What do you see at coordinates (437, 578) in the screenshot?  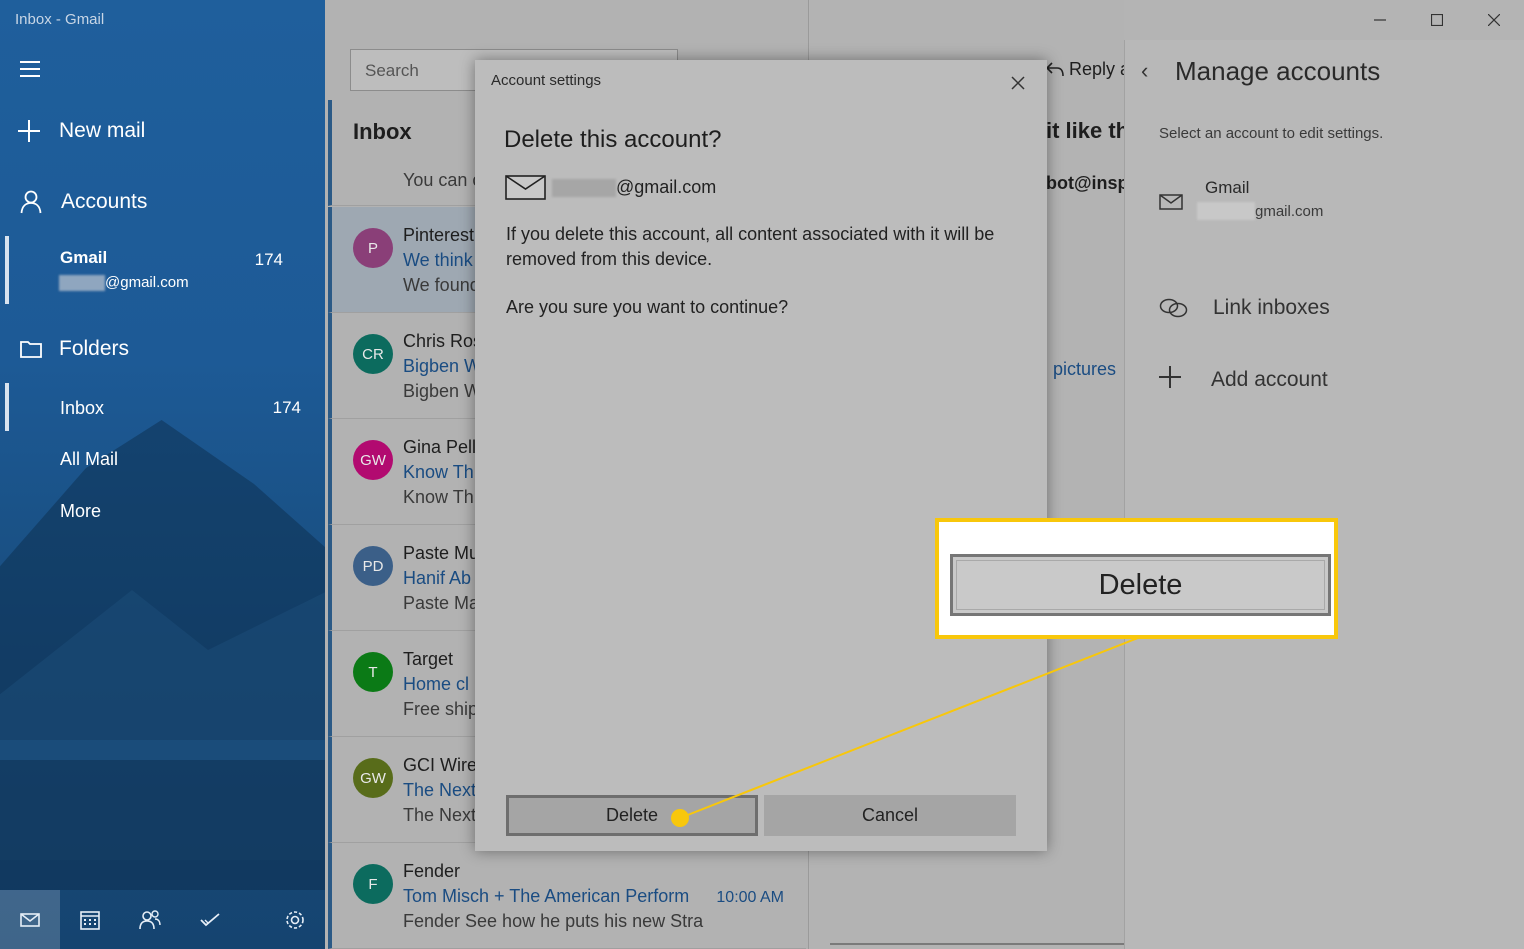 I see `message-subject: Hanif Ab` at bounding box center [437, 578].